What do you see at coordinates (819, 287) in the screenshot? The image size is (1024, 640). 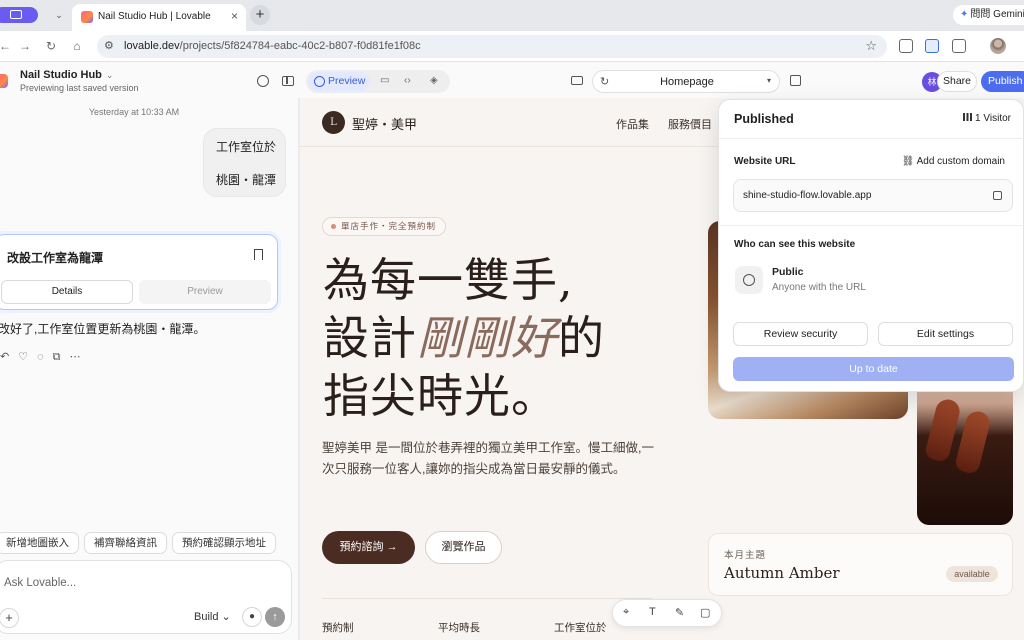 I see `visibility-subtitle: Anyone with the URL` at bounding box center [819, 287].